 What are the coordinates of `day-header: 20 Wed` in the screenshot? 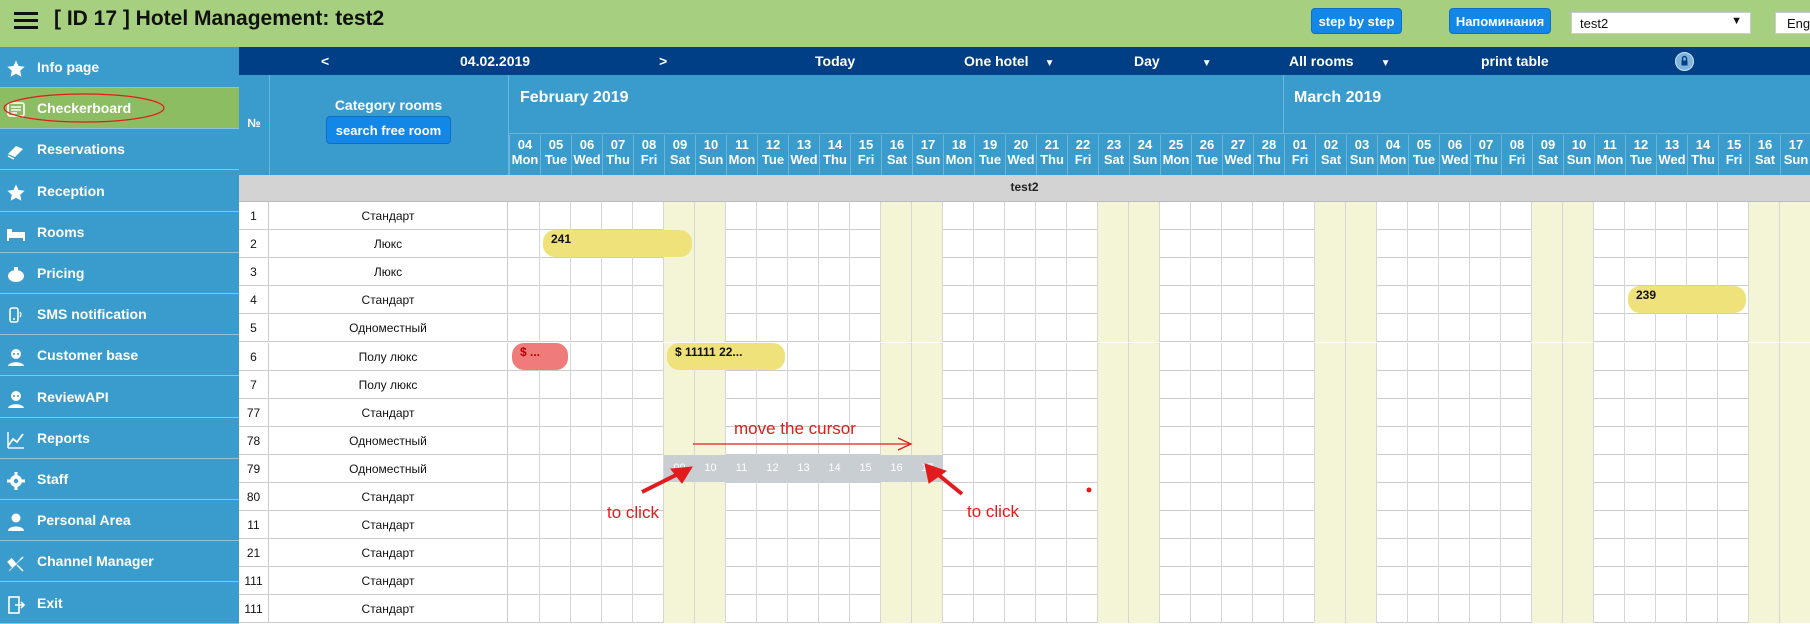 It's located at (1020, 155).